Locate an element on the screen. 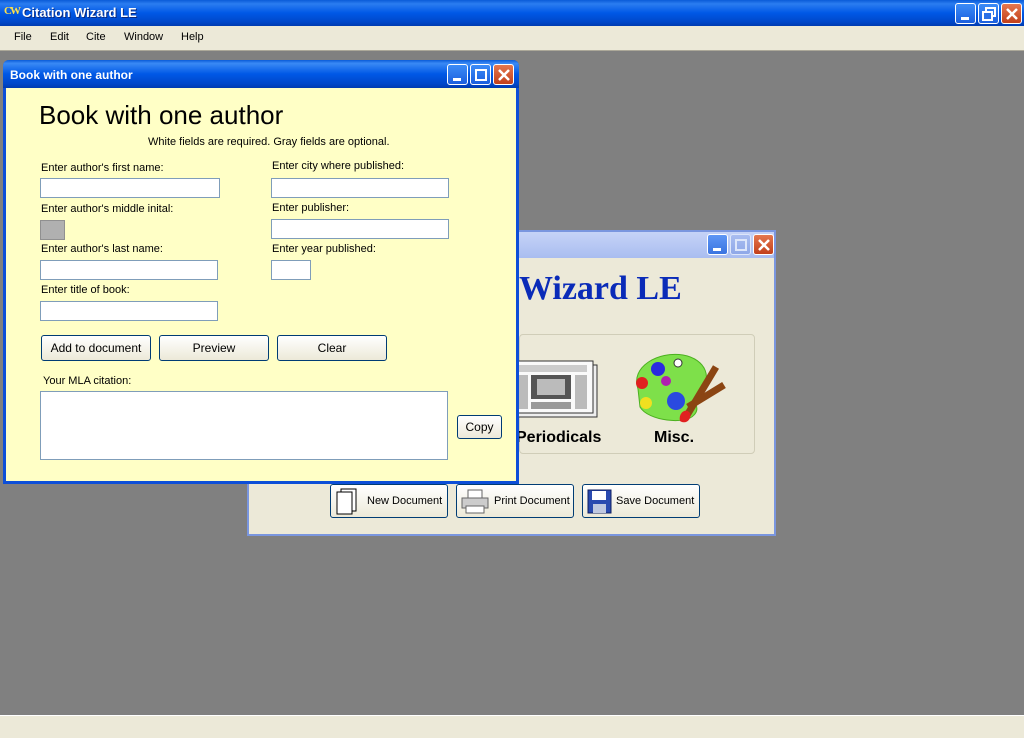 The image size is (1024, 738). restore-icon is located at coordinates (989, 14).